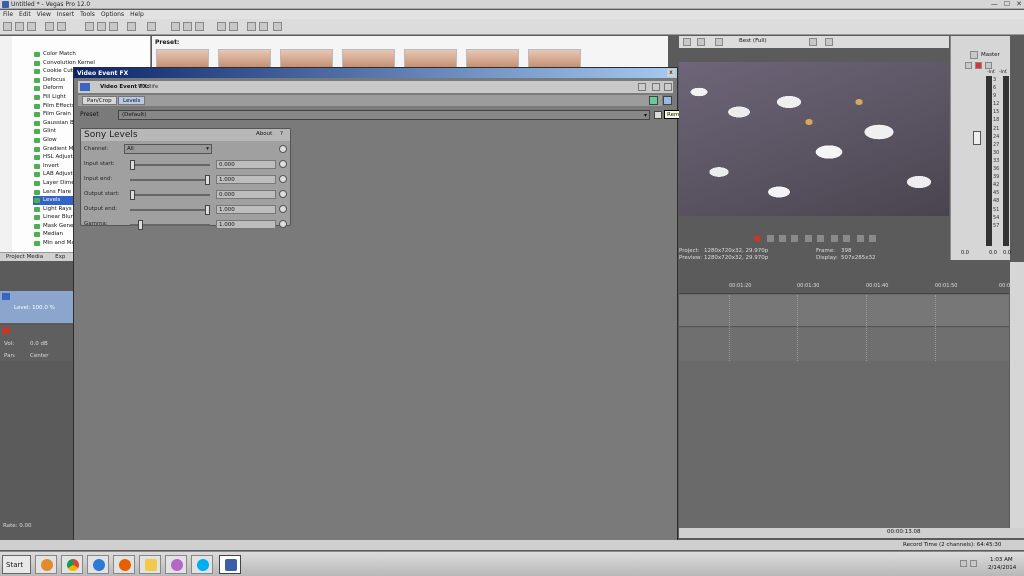 Image resolution: width=1024 pixels, height=576 pixels. Describe the element at coordinates (7, 26) in the screenshot. I see `new-file-icon` at that location.